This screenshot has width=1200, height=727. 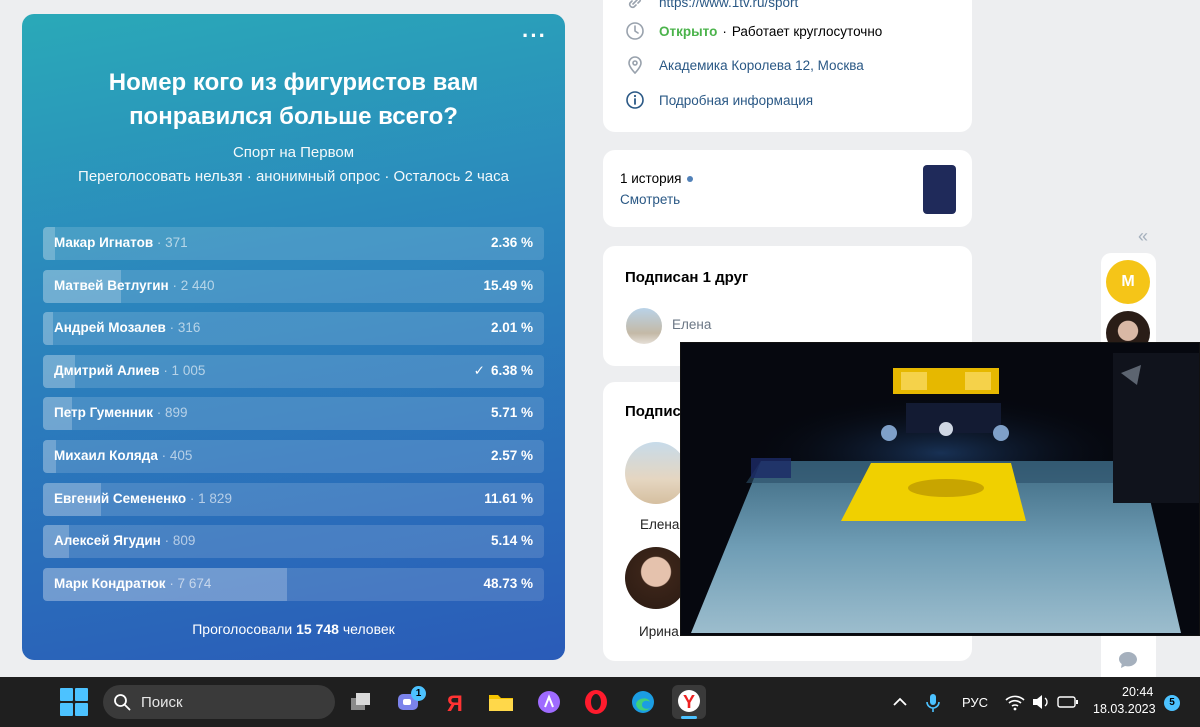 What do you see at coordinates (219, 702) in the screenshot?
I see `taskbar-search: Поиск` at bounding box center [219, 702].